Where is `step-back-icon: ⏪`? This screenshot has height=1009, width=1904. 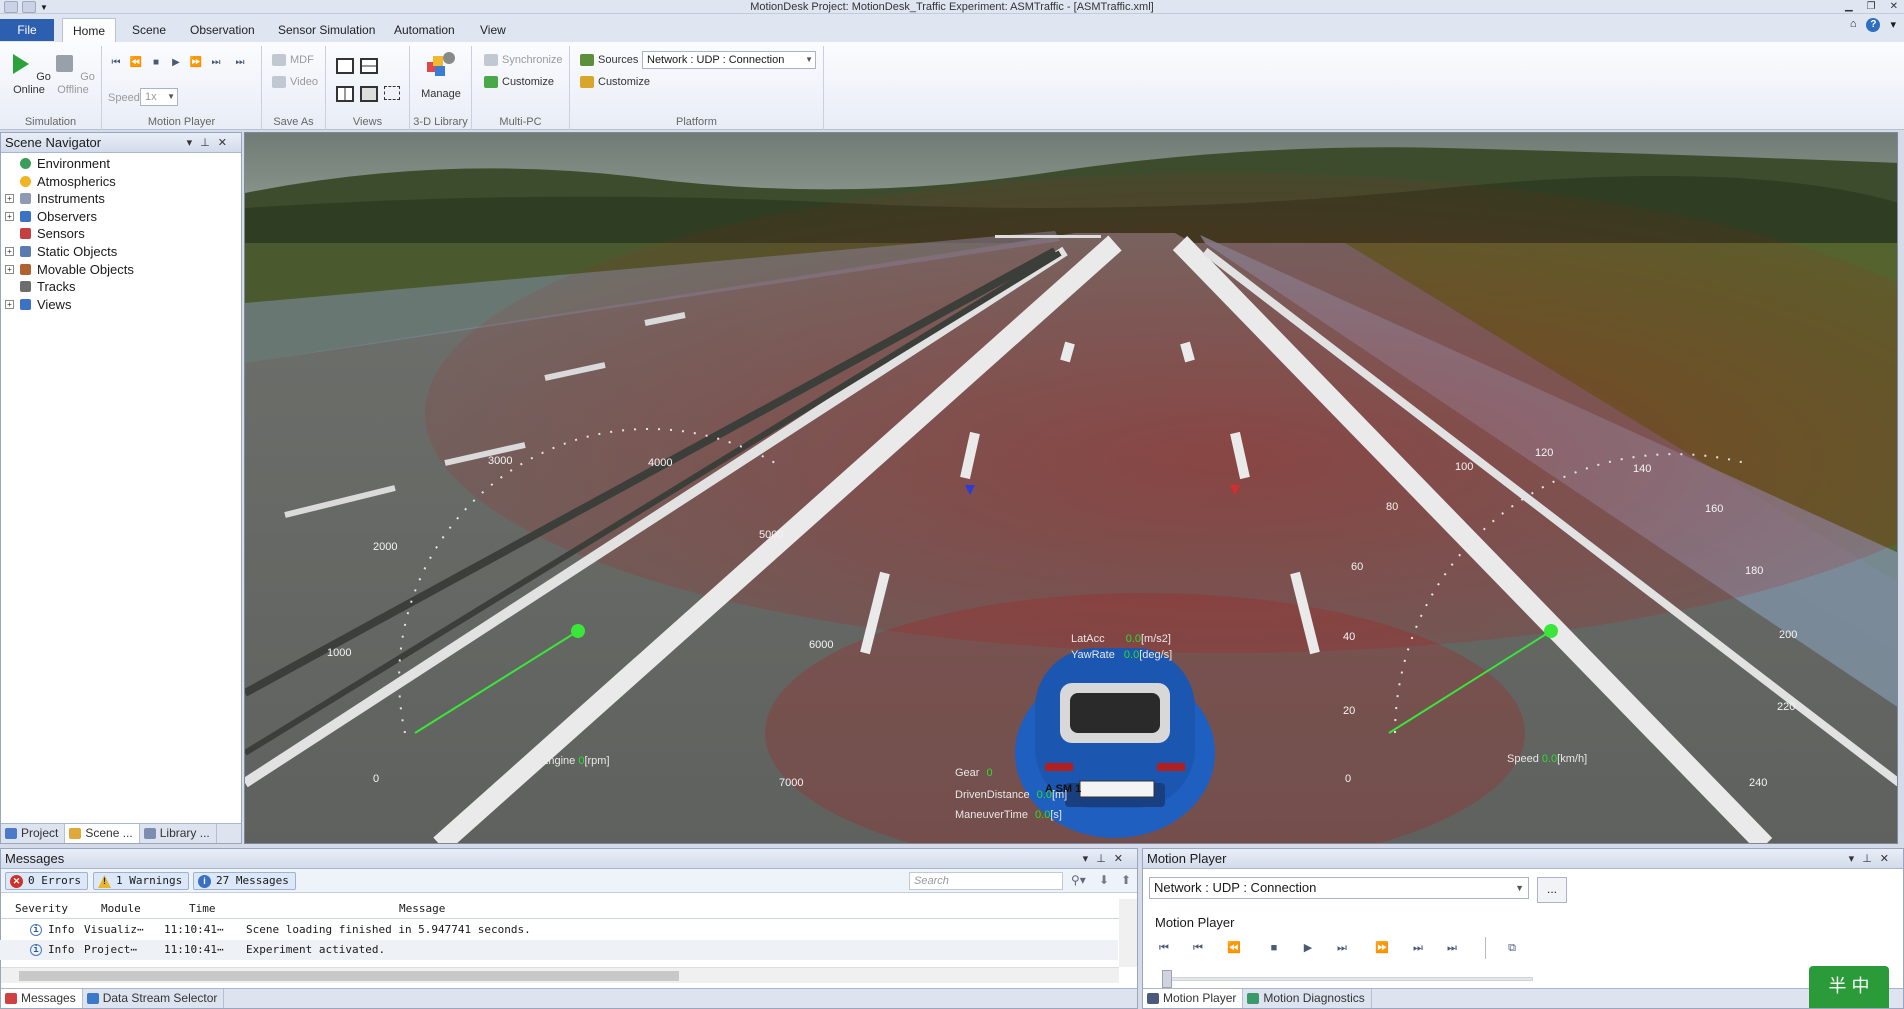 step-back-icon: ⏪ is located at coordinates (136, 63).